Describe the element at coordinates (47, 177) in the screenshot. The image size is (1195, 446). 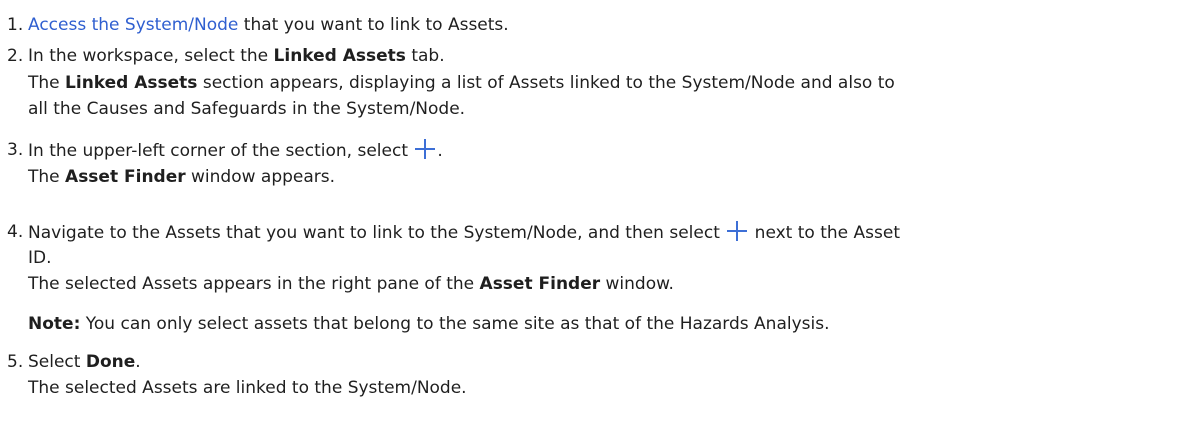
I see `step-3-result-before: The` at that location.